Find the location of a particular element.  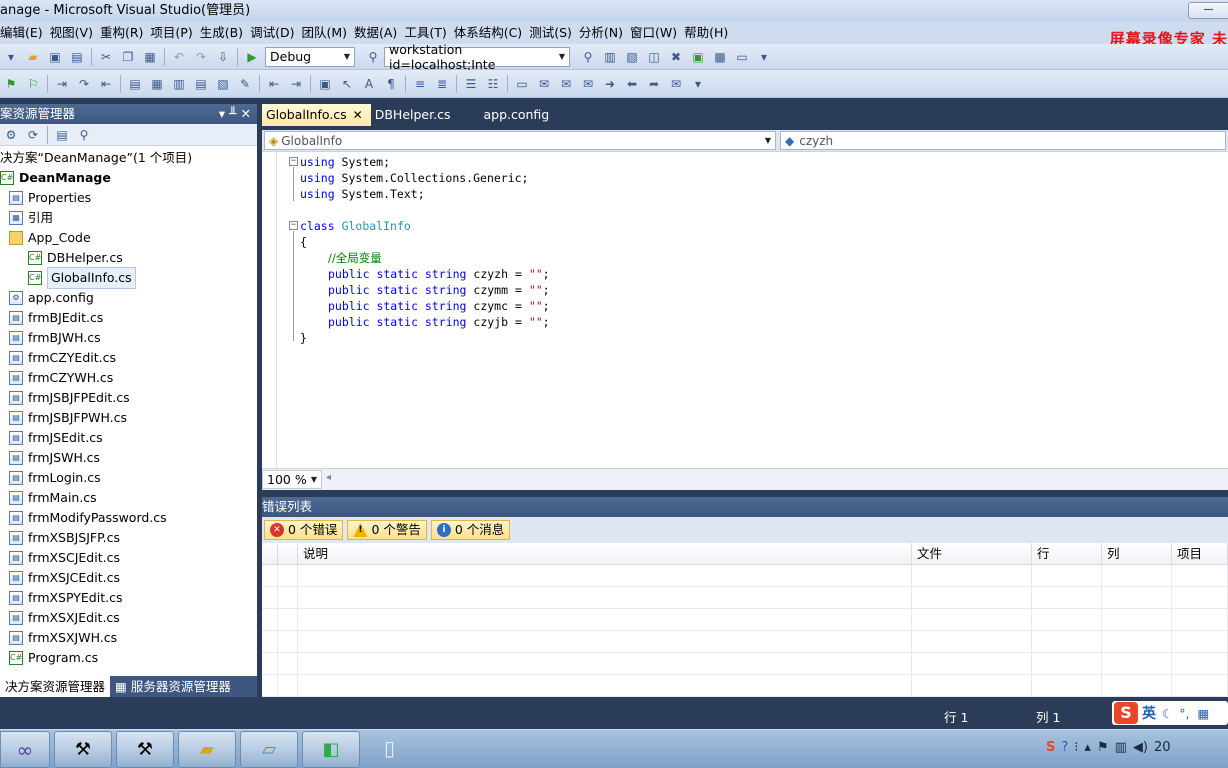

outdent-icon: ⇤ is located at coordinates (274, 84).